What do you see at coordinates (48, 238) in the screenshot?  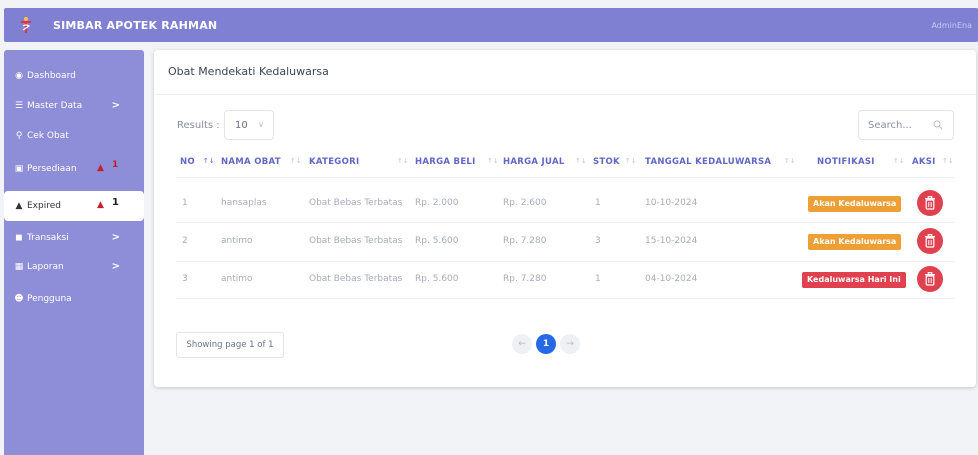 I see `sidebar-item-label: Transaksi` at bounding box center [48, 238].